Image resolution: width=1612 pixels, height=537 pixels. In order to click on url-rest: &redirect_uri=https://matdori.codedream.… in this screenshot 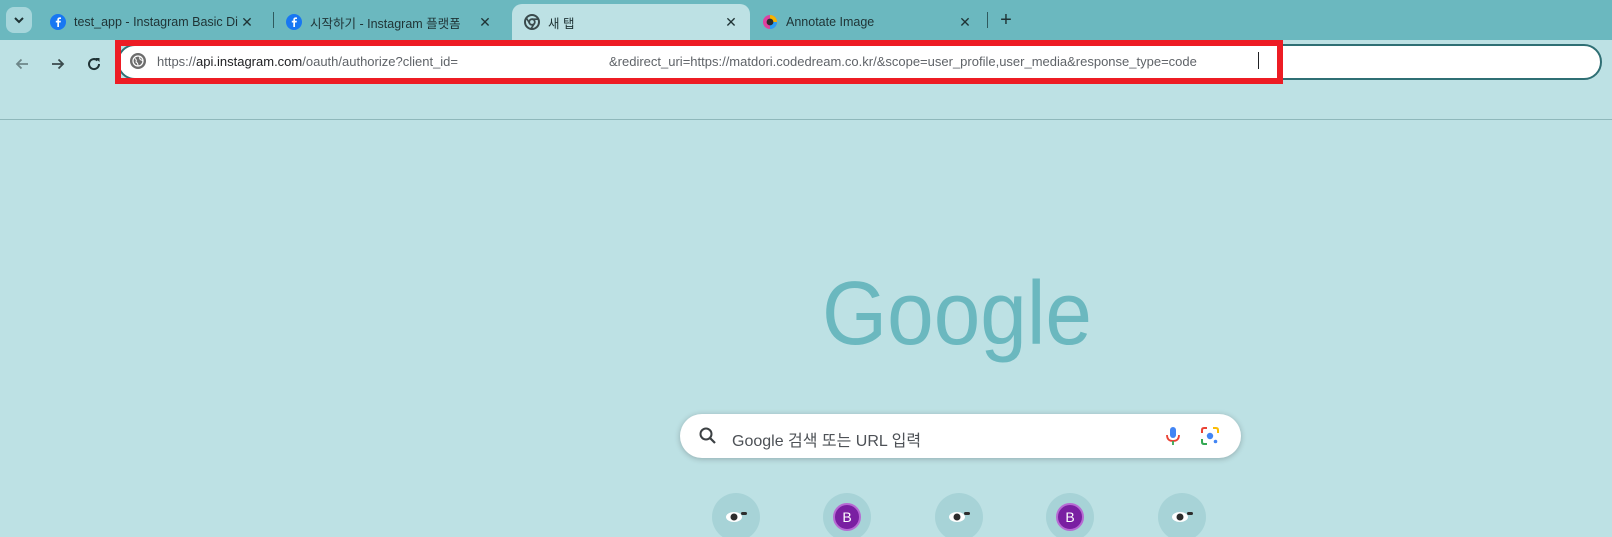, I will do `click(903, 61)`.